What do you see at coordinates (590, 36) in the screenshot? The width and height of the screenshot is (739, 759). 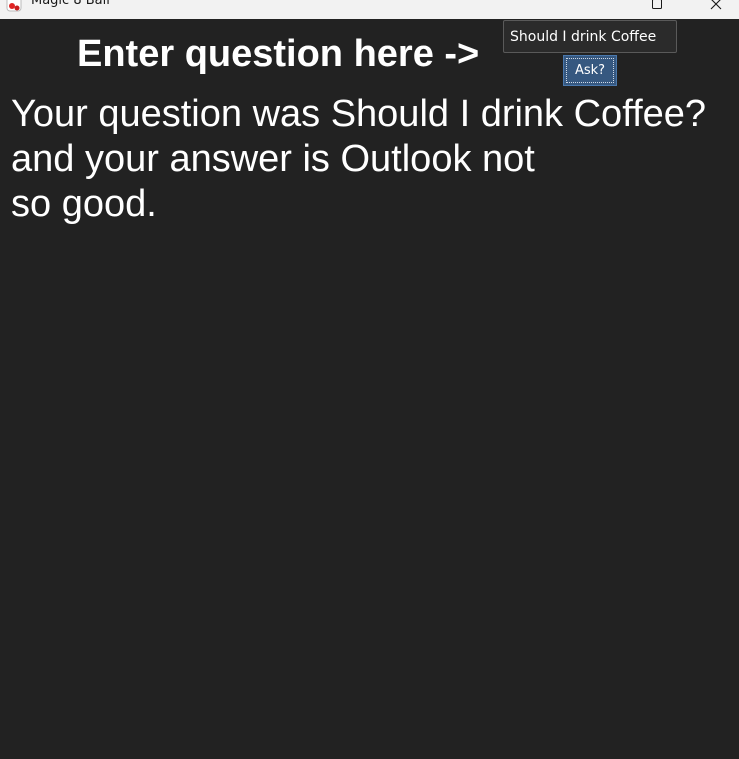 I see `question-input` at bounding box center [590, 36].